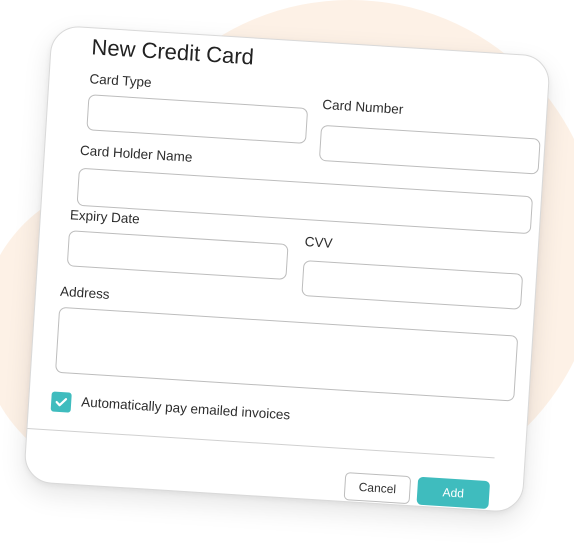 The image size is (574, 548). What do you see at coordinates (412, 285) in the screenshot?
I see `cvv-field` at bounding box center [412, 285].